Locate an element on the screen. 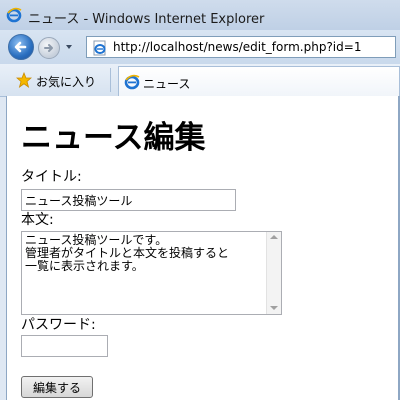 This screenshot has width=400, height=400. address-text: http://localhost/news/edit_form.php?id=1 is located at coordinates (237, 47).